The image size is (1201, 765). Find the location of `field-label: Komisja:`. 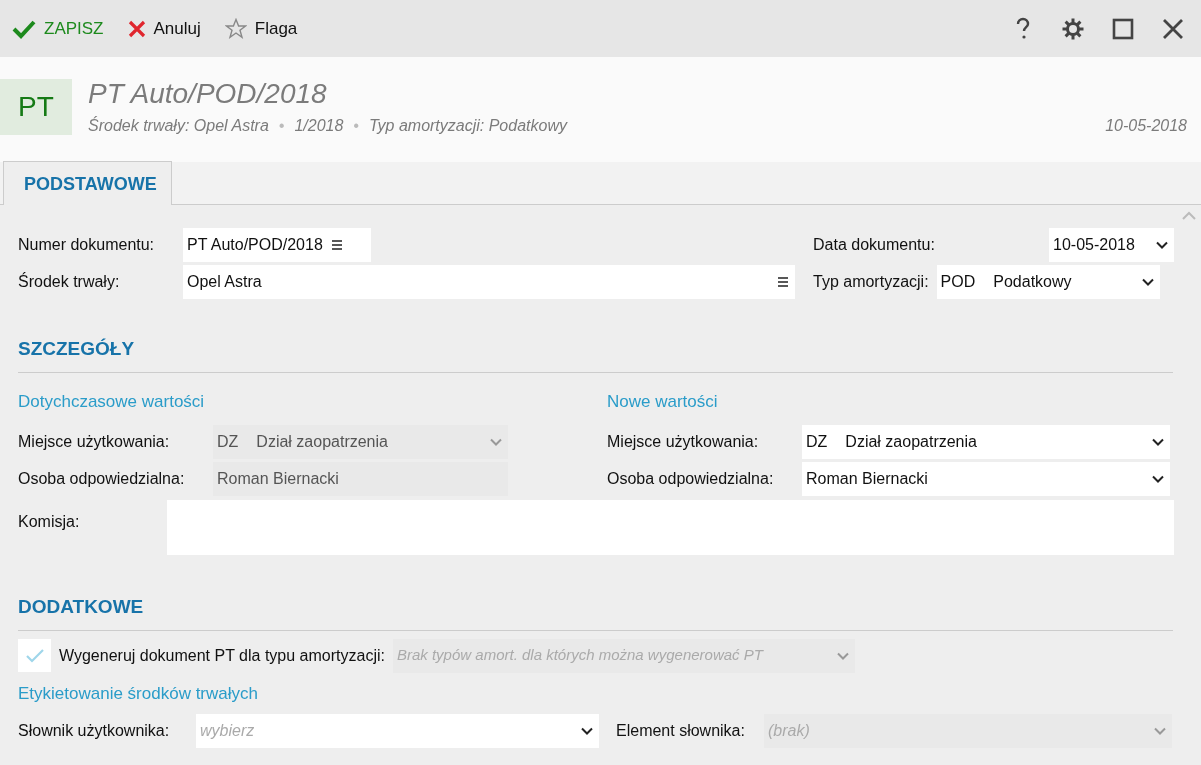

field-label: Komisja: is located at coordinates (49, 522).